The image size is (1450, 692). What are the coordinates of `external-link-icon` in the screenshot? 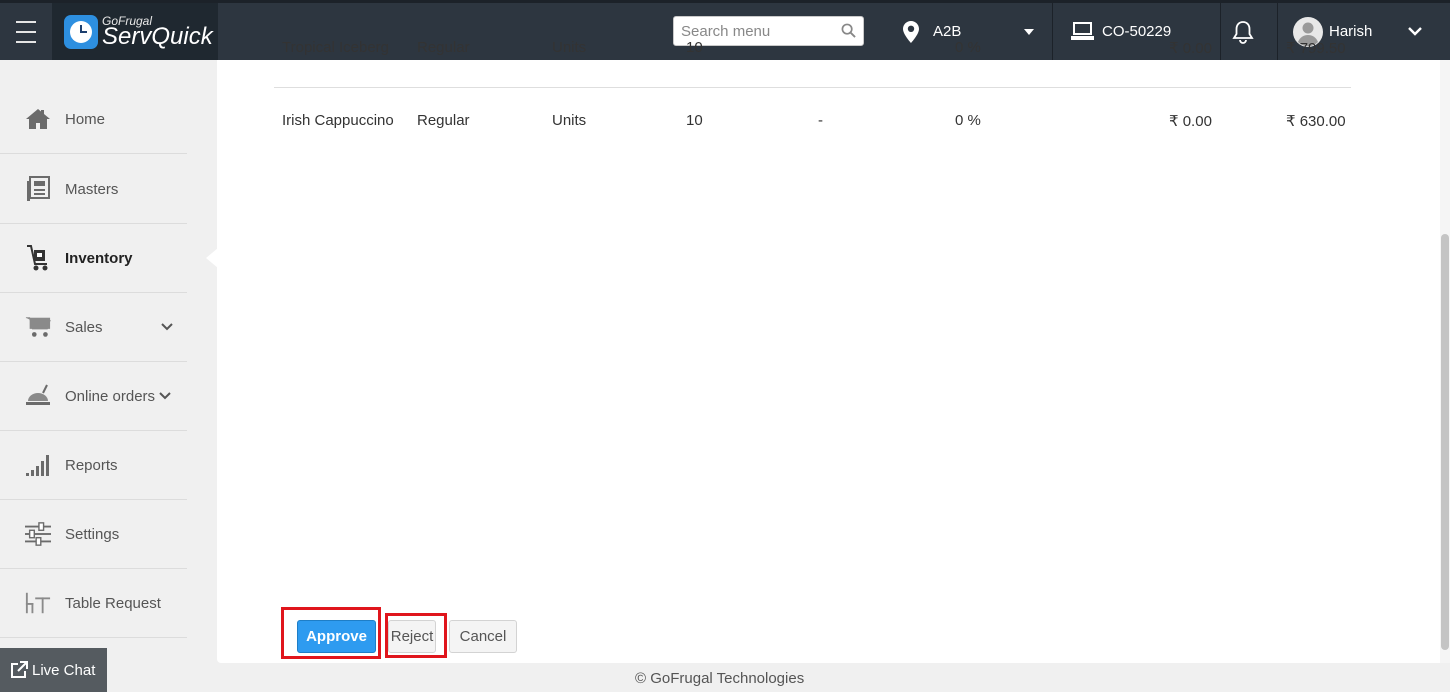 It's located at (19, 669).